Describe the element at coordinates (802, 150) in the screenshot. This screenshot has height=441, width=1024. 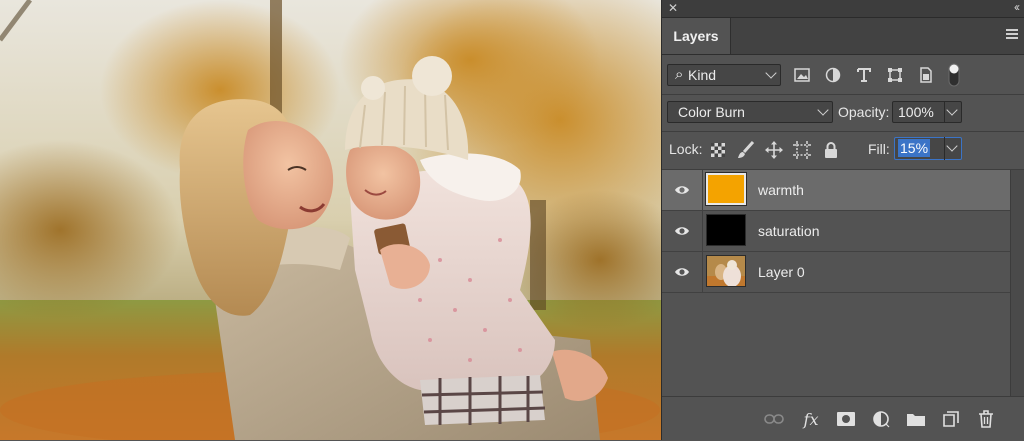
I see `lock-artboard-icon` at that location.